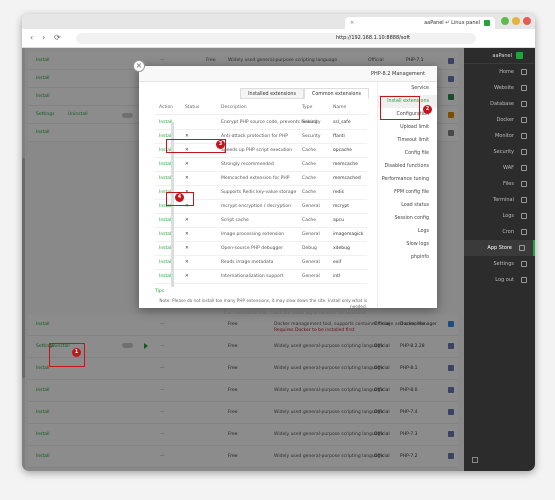 The image size is (555, 500). I want to click on sidebar-item: Terminal, so click(499, 200).